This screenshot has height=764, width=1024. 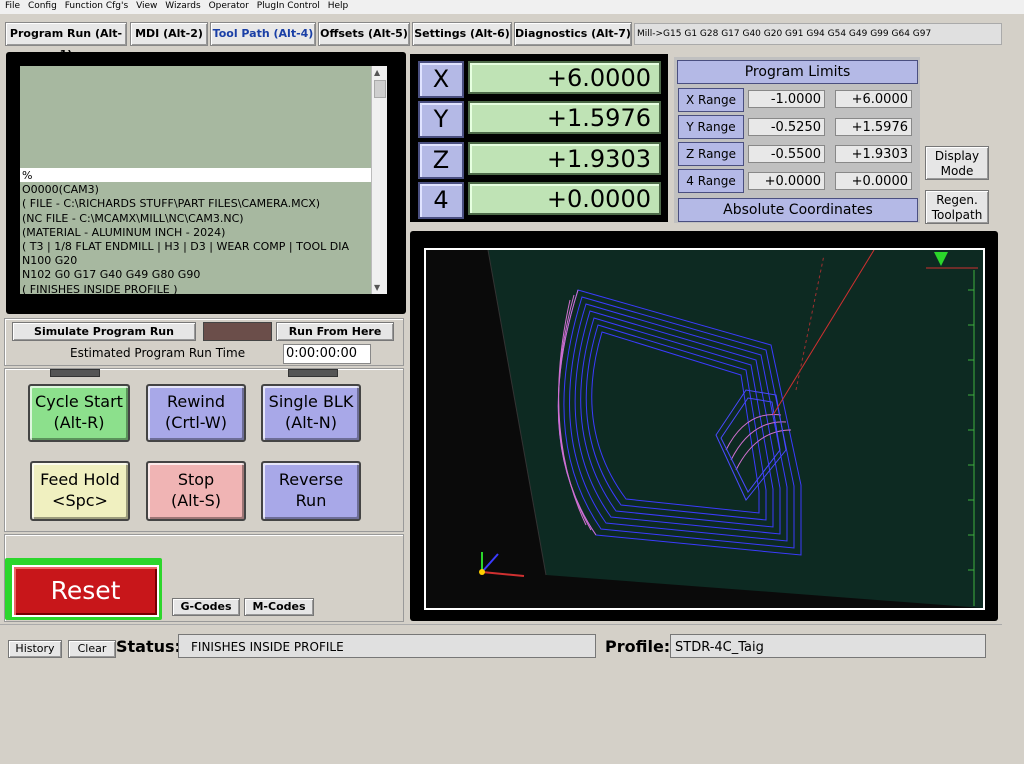 What do you see at coordinates (441, 79) in the screenshot?
I see `axis-x-button: X` at bounding box center [441, 79].